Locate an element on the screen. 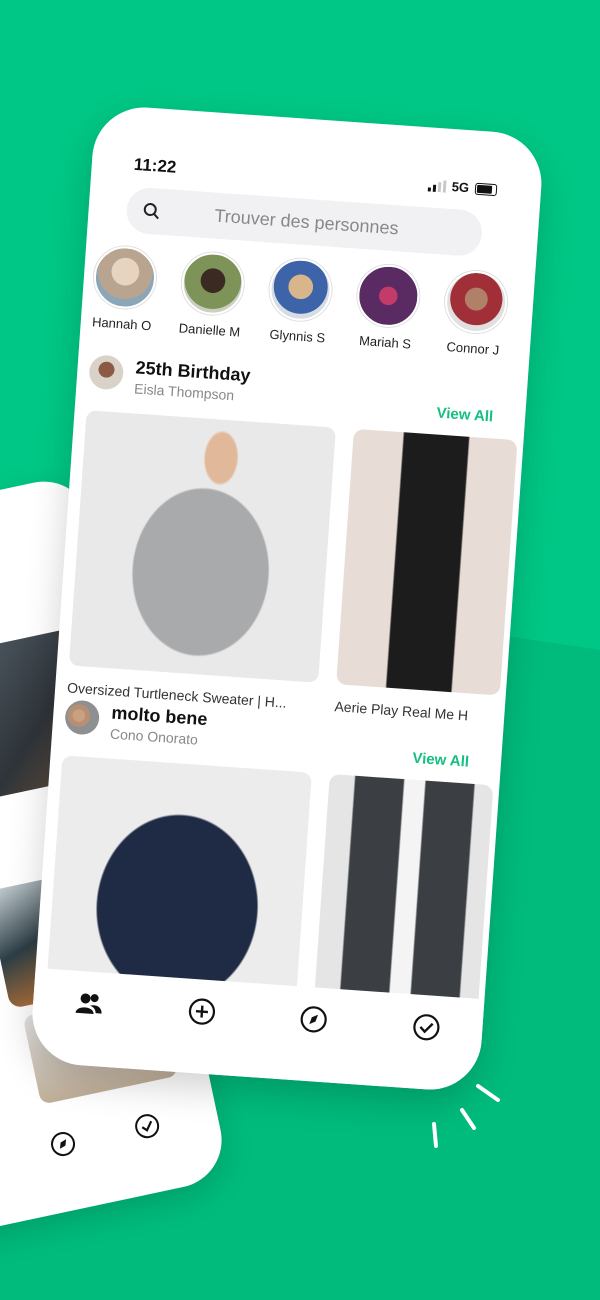  status-time: 11:22 is located at coordinates (155, 165).